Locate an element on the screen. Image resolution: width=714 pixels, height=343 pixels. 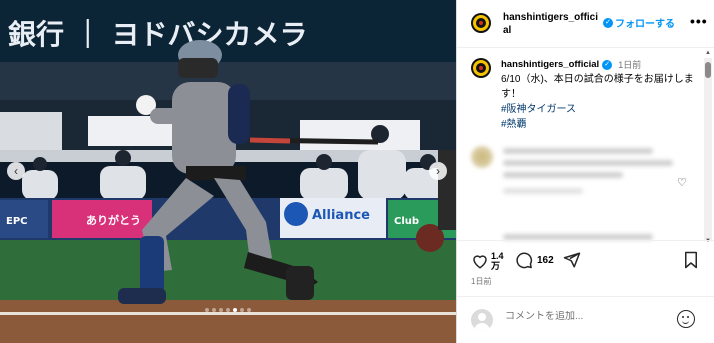
caption-username-row: hanshintigers_official ✓ 1日前 is located at coordinates (571, 64).